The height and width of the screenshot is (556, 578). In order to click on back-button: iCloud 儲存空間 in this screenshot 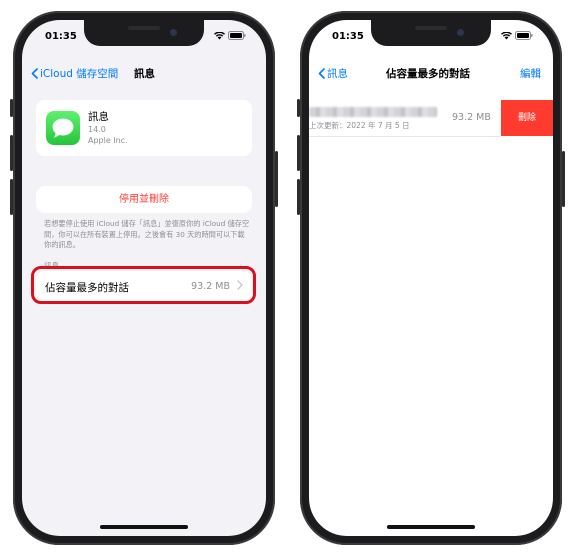, I will do `click(74, 73)`.